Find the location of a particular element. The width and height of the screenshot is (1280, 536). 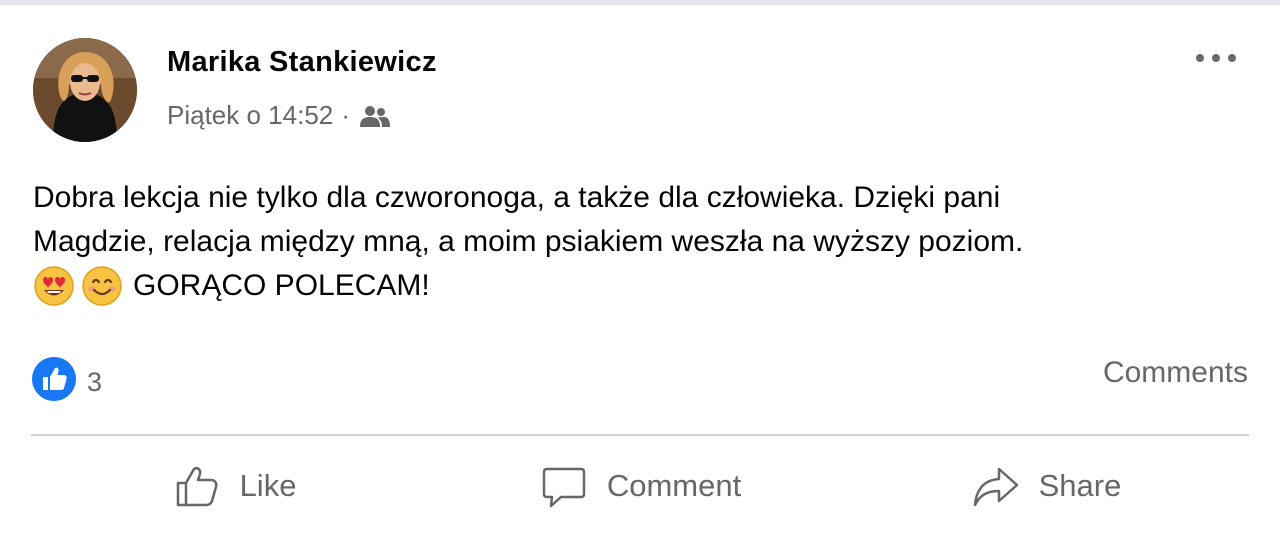

smiling-face-emoji-icon is located at coordinates (102, 286).